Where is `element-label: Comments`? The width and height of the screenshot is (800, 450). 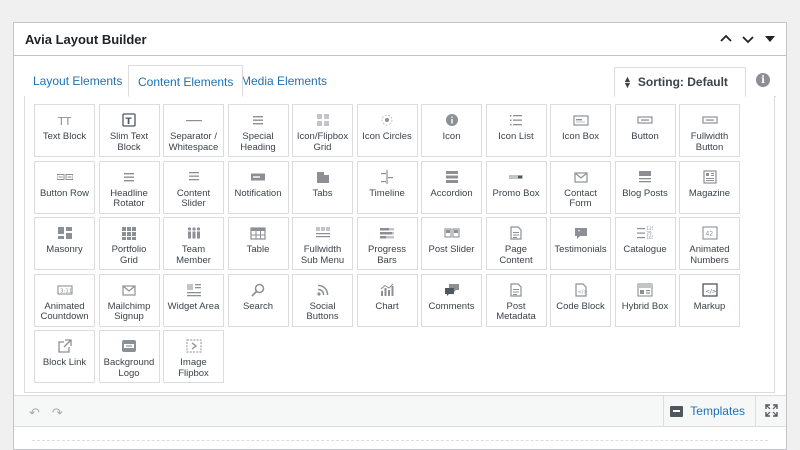 element-label: Comments is located at coordinates (451, 306).